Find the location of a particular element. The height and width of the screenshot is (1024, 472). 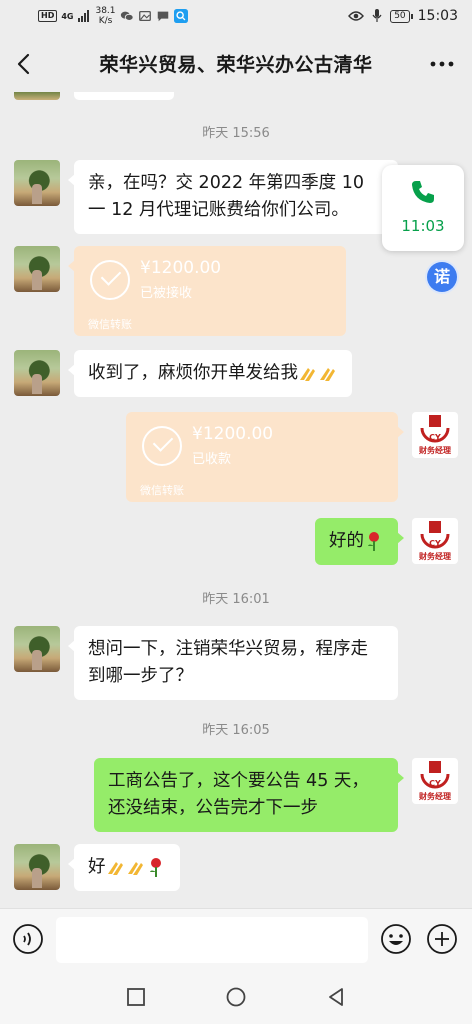

message-bubble-left: 收到了，麻烦你开单发给我 is located at coordinates (210, 373).